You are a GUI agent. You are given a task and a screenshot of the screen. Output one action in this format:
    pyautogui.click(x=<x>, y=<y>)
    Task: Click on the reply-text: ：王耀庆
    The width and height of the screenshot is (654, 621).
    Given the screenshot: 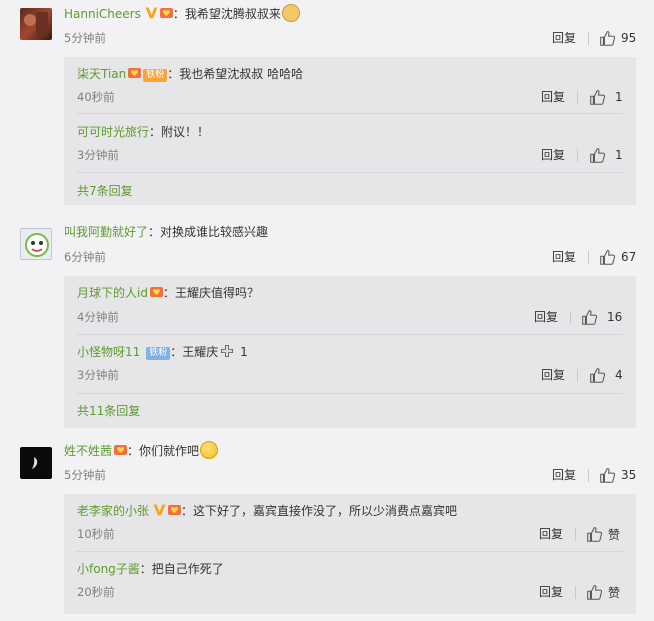 What is the action you would take?
    pyautogui.click(x=194, y=352)
    